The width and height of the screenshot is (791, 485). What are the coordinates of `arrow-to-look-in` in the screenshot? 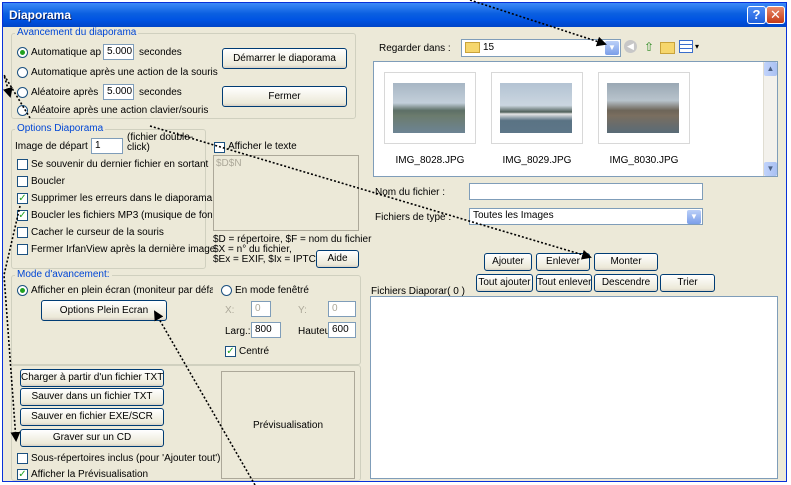 It's located at (538, 23).